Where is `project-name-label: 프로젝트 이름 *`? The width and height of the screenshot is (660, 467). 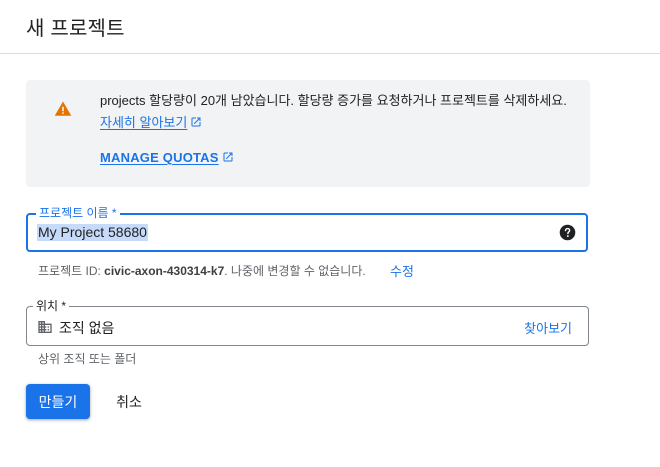 project-name-label: 프로젝트 이름 * is located at coordinates (78, 213).